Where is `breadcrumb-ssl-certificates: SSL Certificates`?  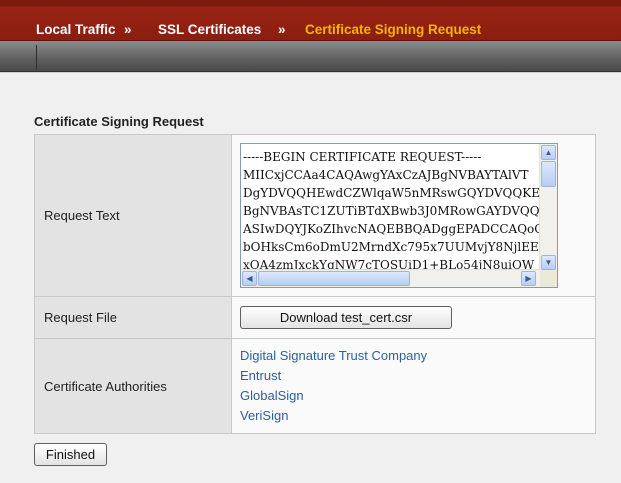
breadcrumb-ssl-certificates: SSL Certificates is located at coordinates (209, 29).